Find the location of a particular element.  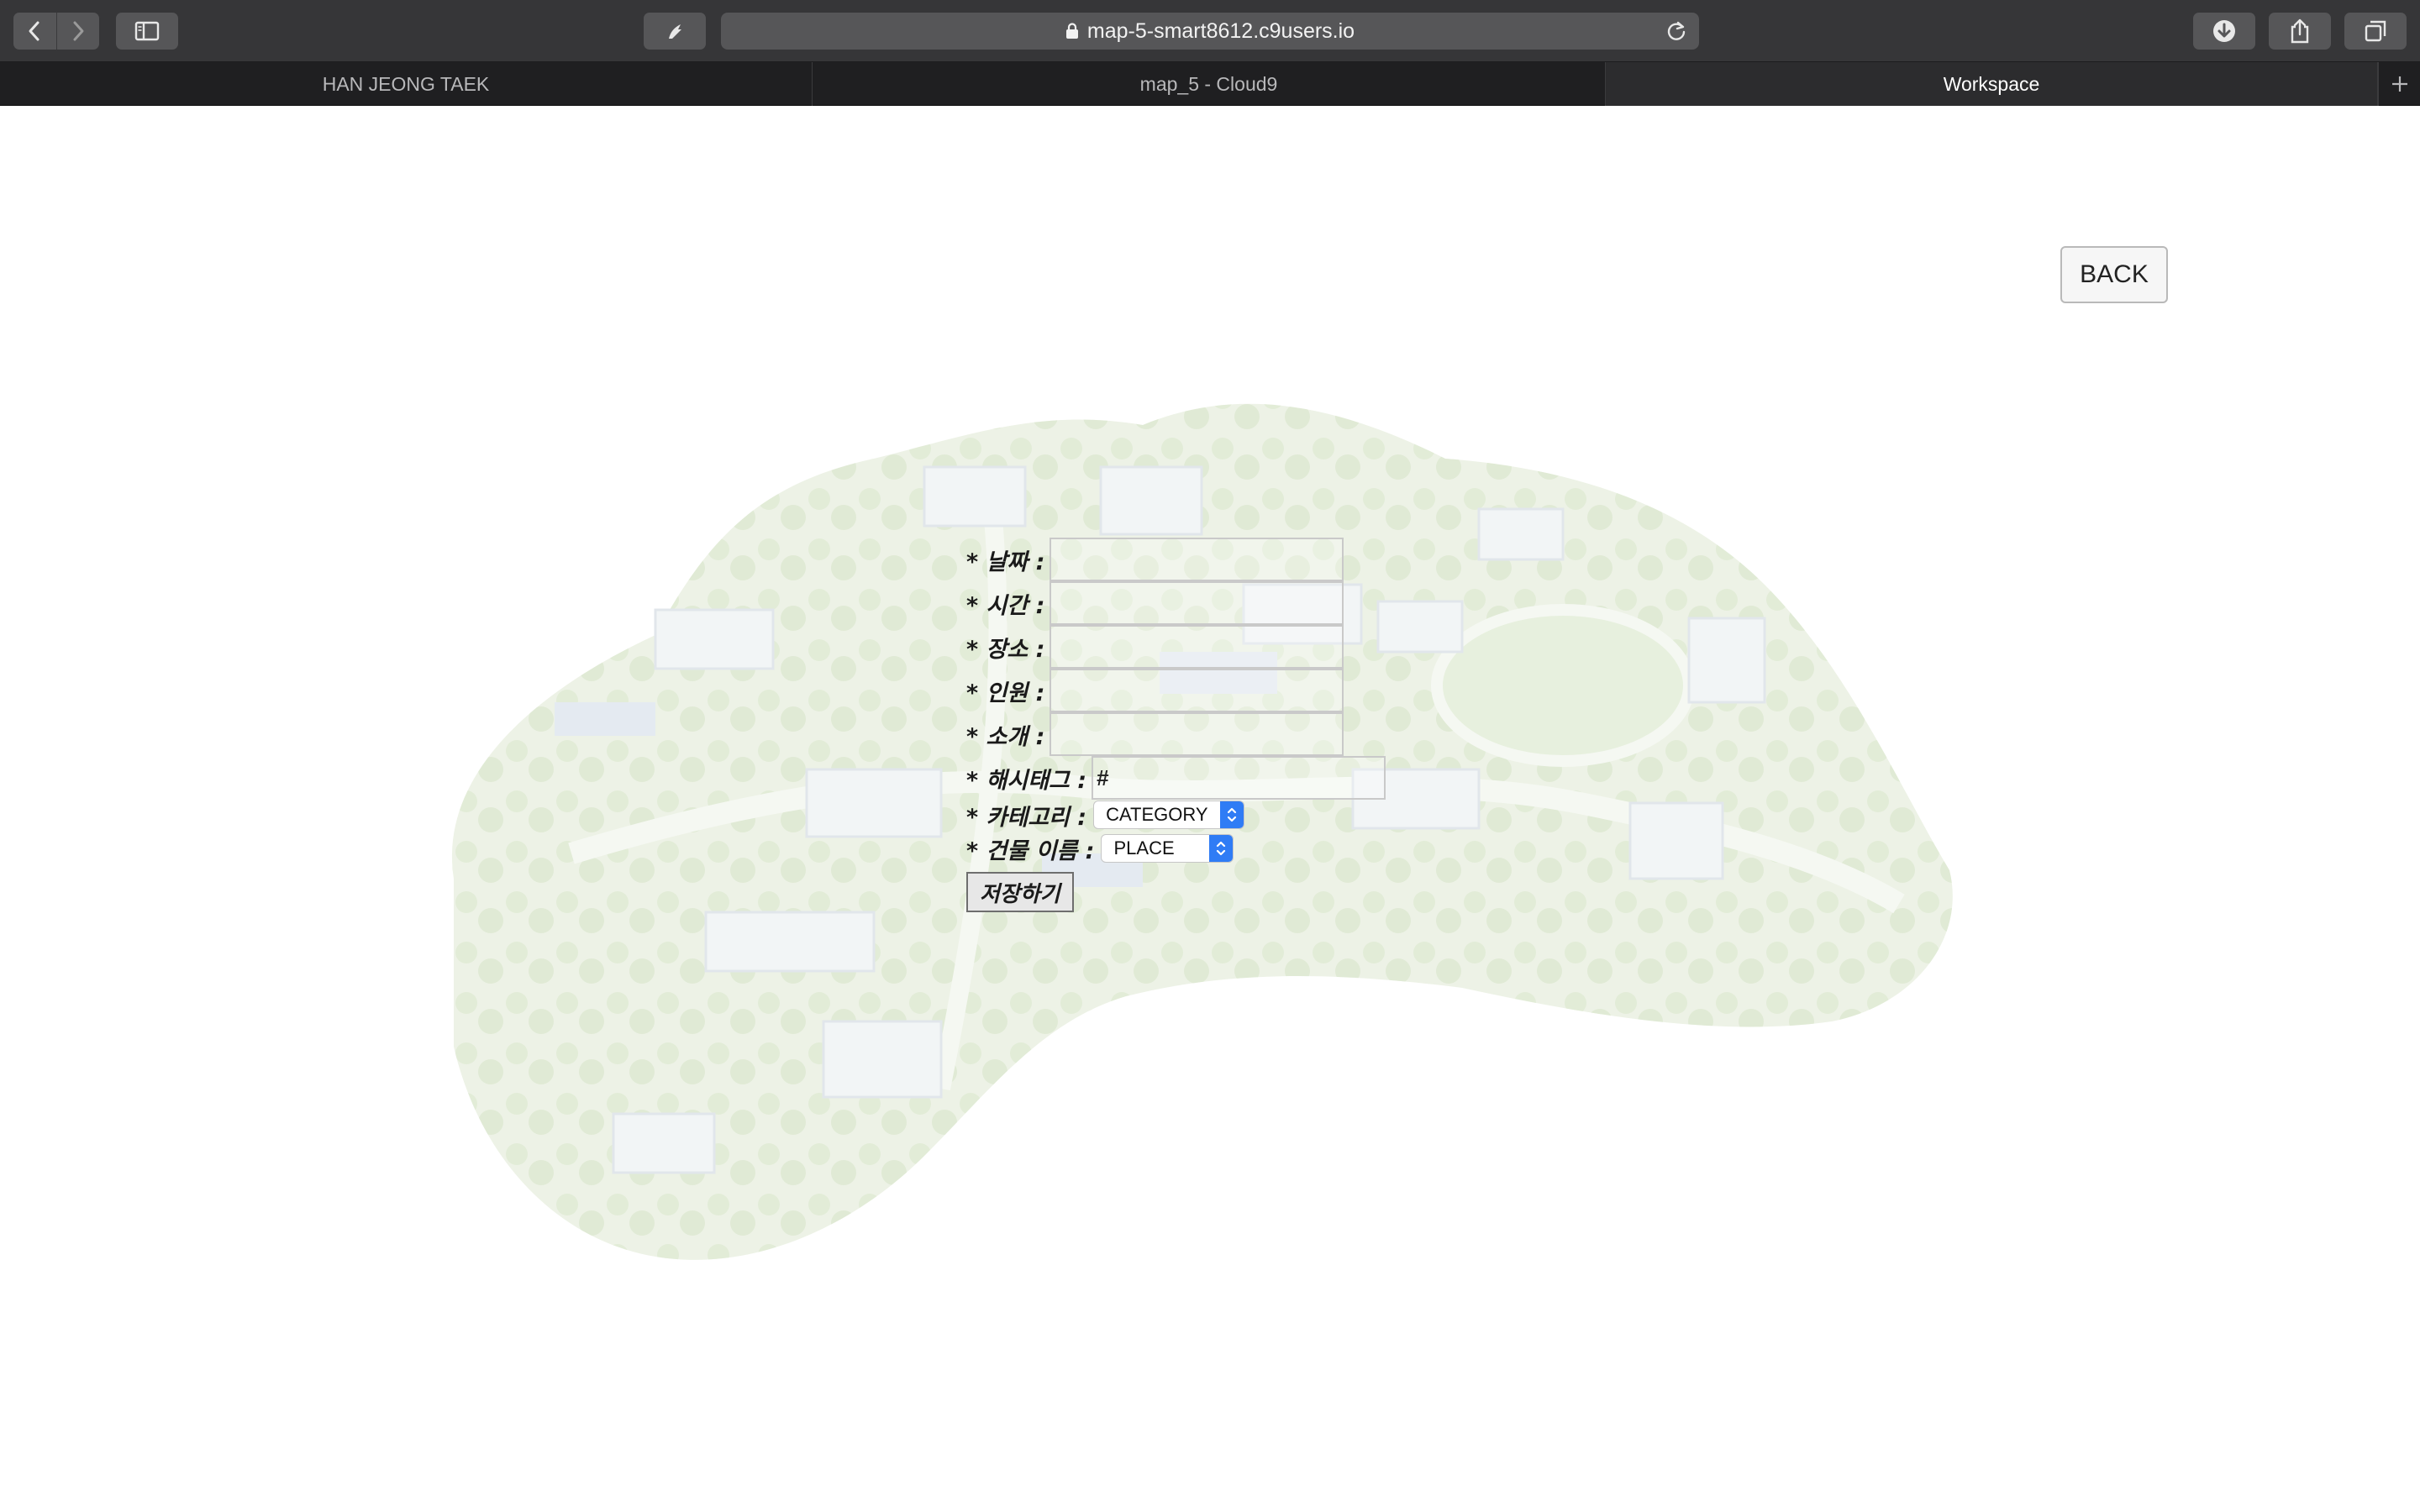

tab-label: Workspace is located at coordinates (1991, 83).